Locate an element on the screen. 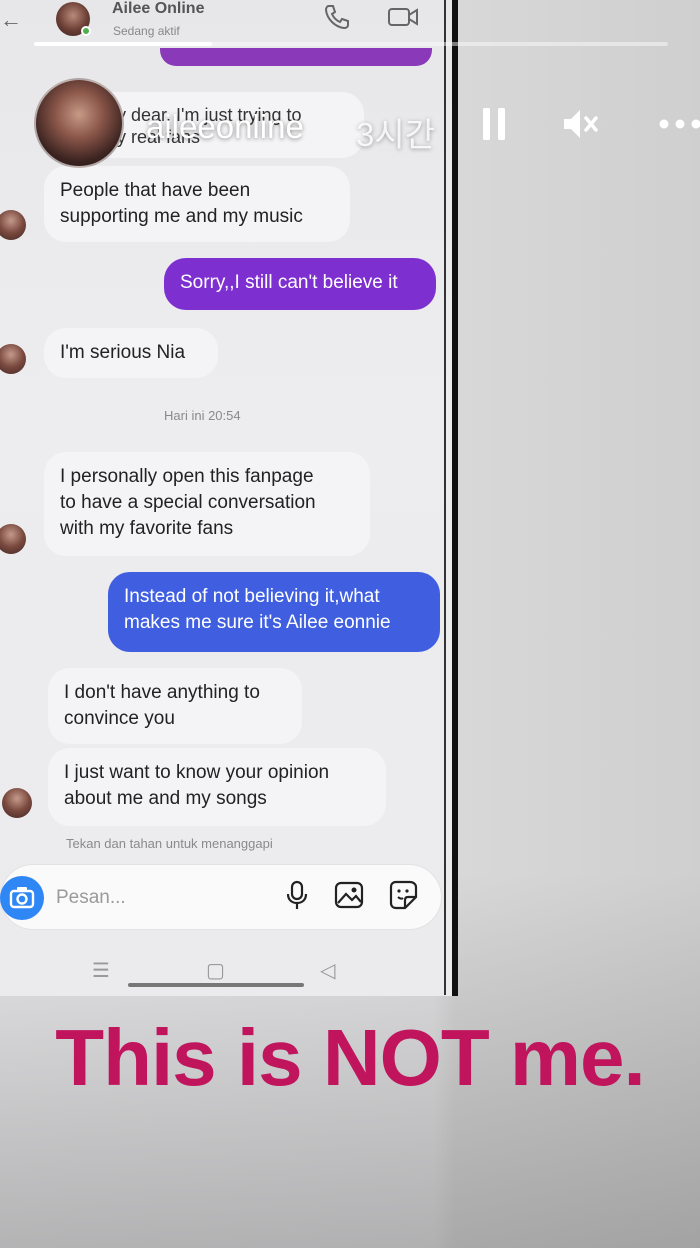 Image resolution: width=700 pixels, height=1248 pixels. story-progress-bar is located at coordinates (123, 44).